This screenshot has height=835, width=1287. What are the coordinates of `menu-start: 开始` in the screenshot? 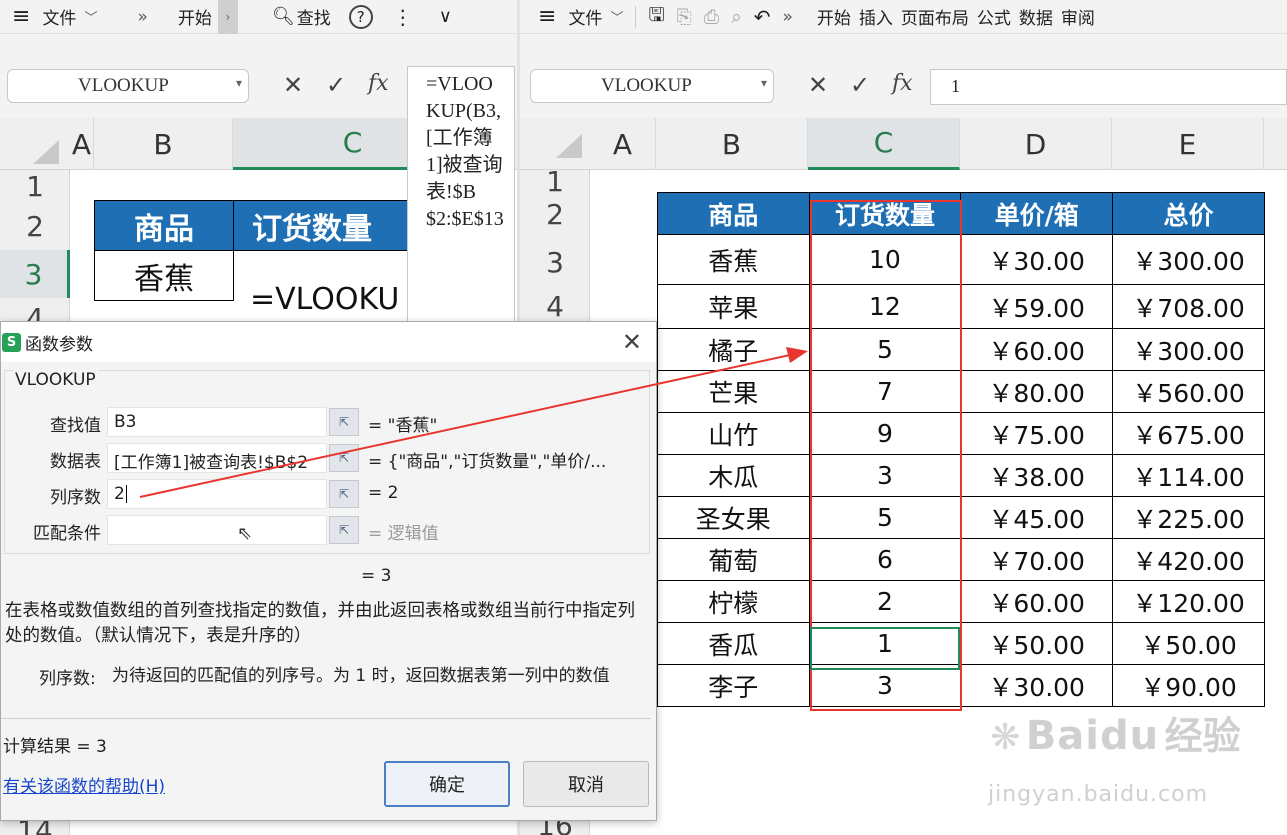 It's located at (195, 16).